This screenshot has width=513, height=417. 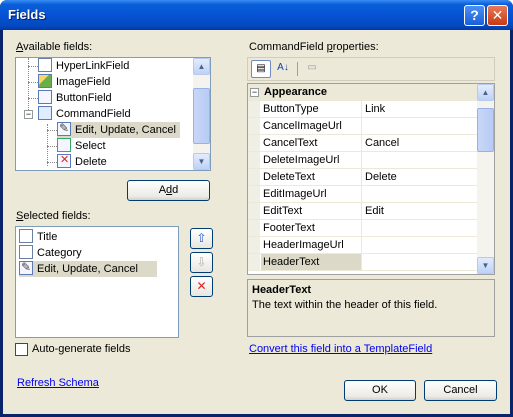 What do you see at coordinates (83, 82) in the screenshot?
I see `tree-item-label: ImageField` at bounding box center [83, 82].